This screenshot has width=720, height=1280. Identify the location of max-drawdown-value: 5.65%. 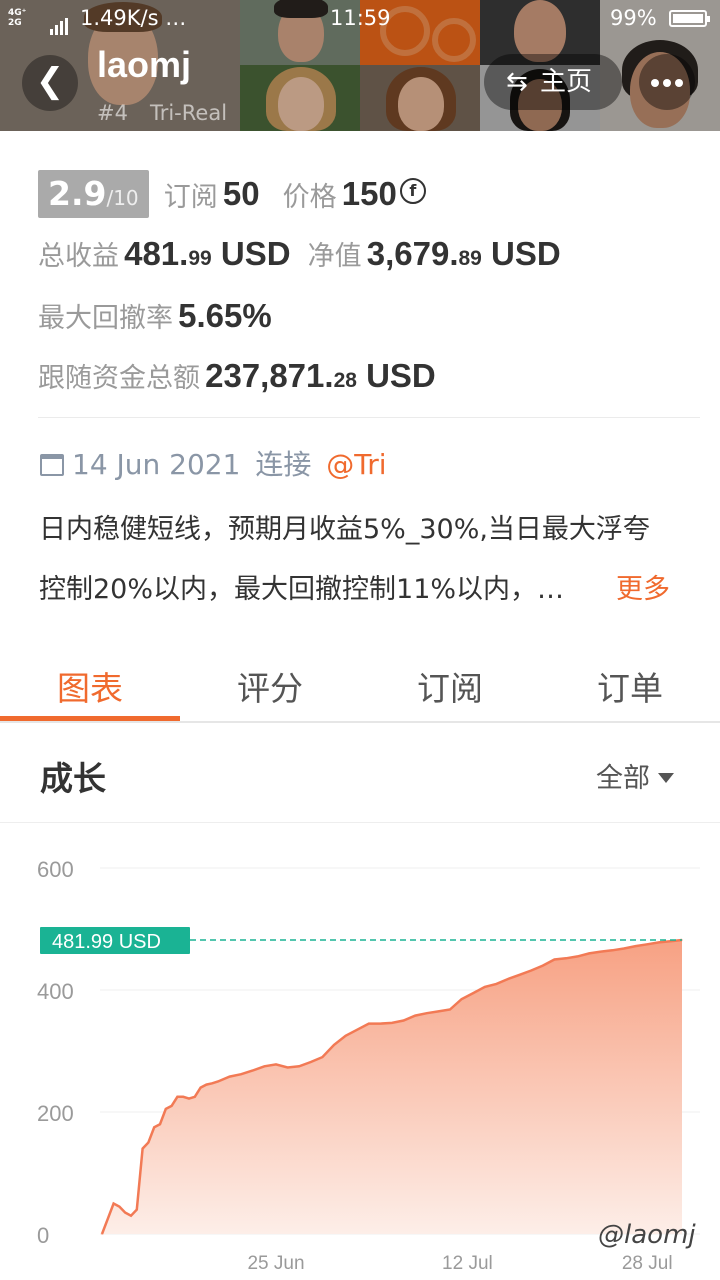
(225, 315).